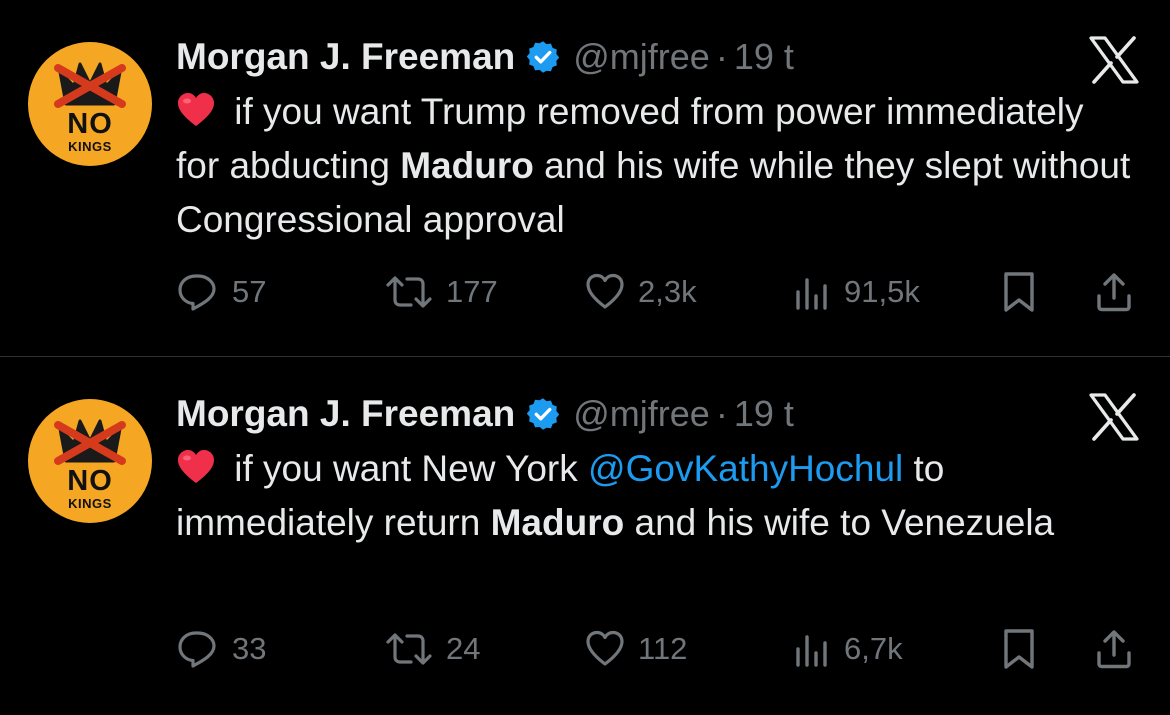 This screenshot has width=1170, height=715. Describe the element at coordinates (839, 522) in the screenshot. I see `tweet-text-part: and his wife to Venezuela` at that location.